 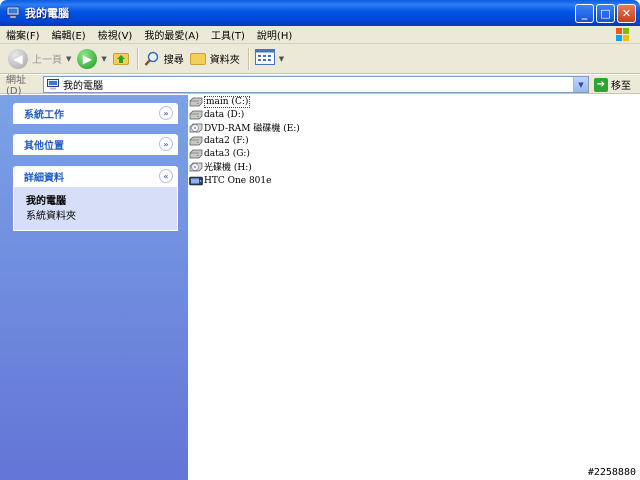 What do you see at coordinates (173, 60) in the screenshot?
I see `search-label: 搜尋` at bounding box center [173, 60].